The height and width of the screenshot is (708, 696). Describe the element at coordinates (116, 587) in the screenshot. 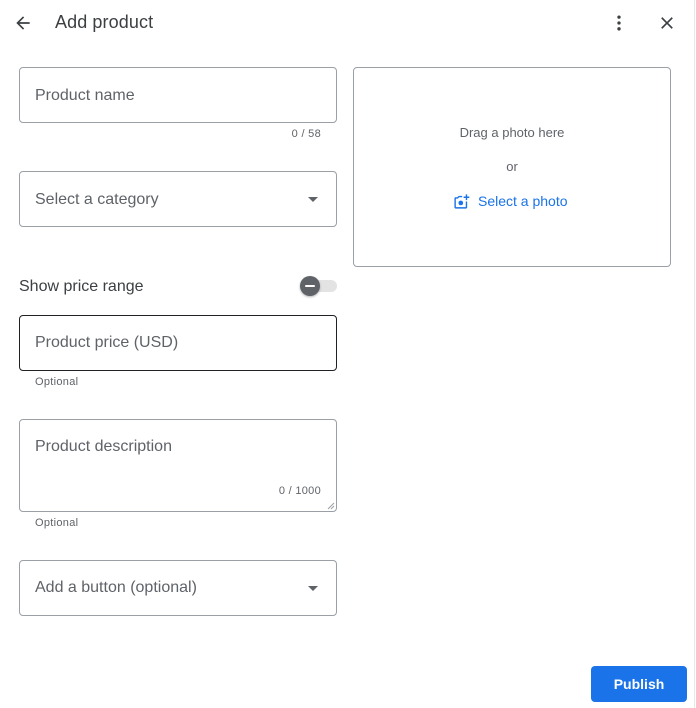

I see `add-button-placeholder: Add a button (optional)` at that location.